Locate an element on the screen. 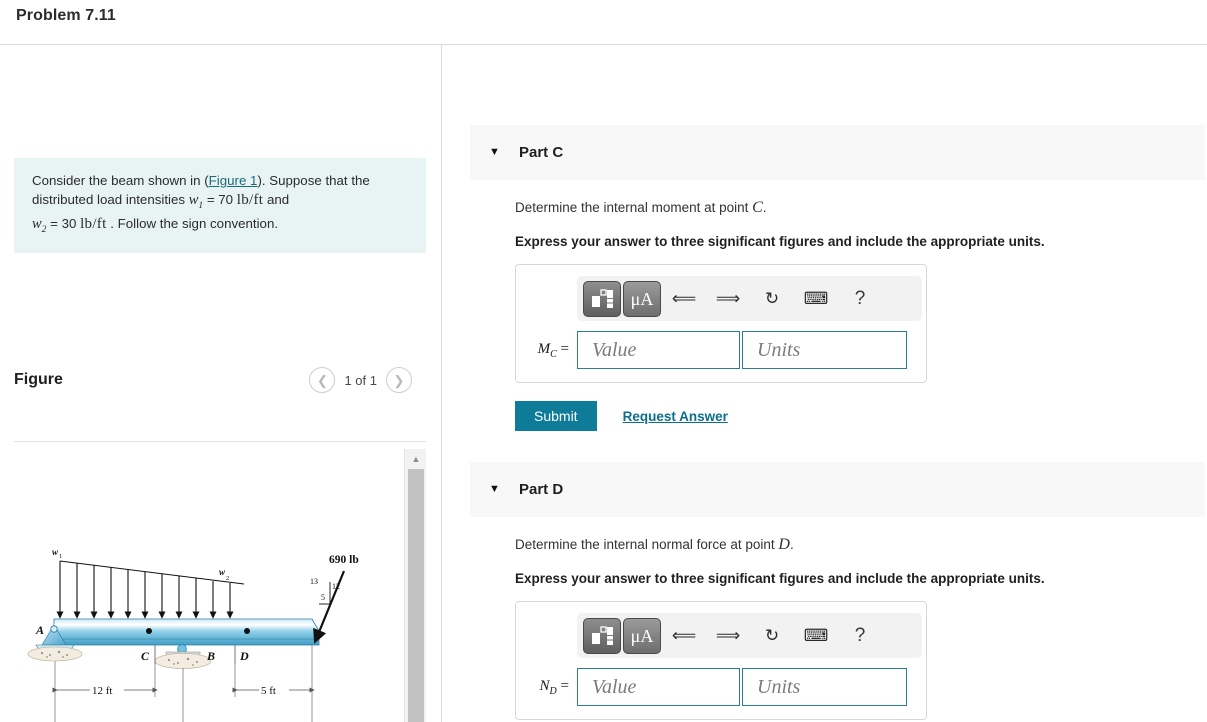 This screenshot has width=1207, height=722. part-c-units-input: Units is located at coordinates (824, 350).